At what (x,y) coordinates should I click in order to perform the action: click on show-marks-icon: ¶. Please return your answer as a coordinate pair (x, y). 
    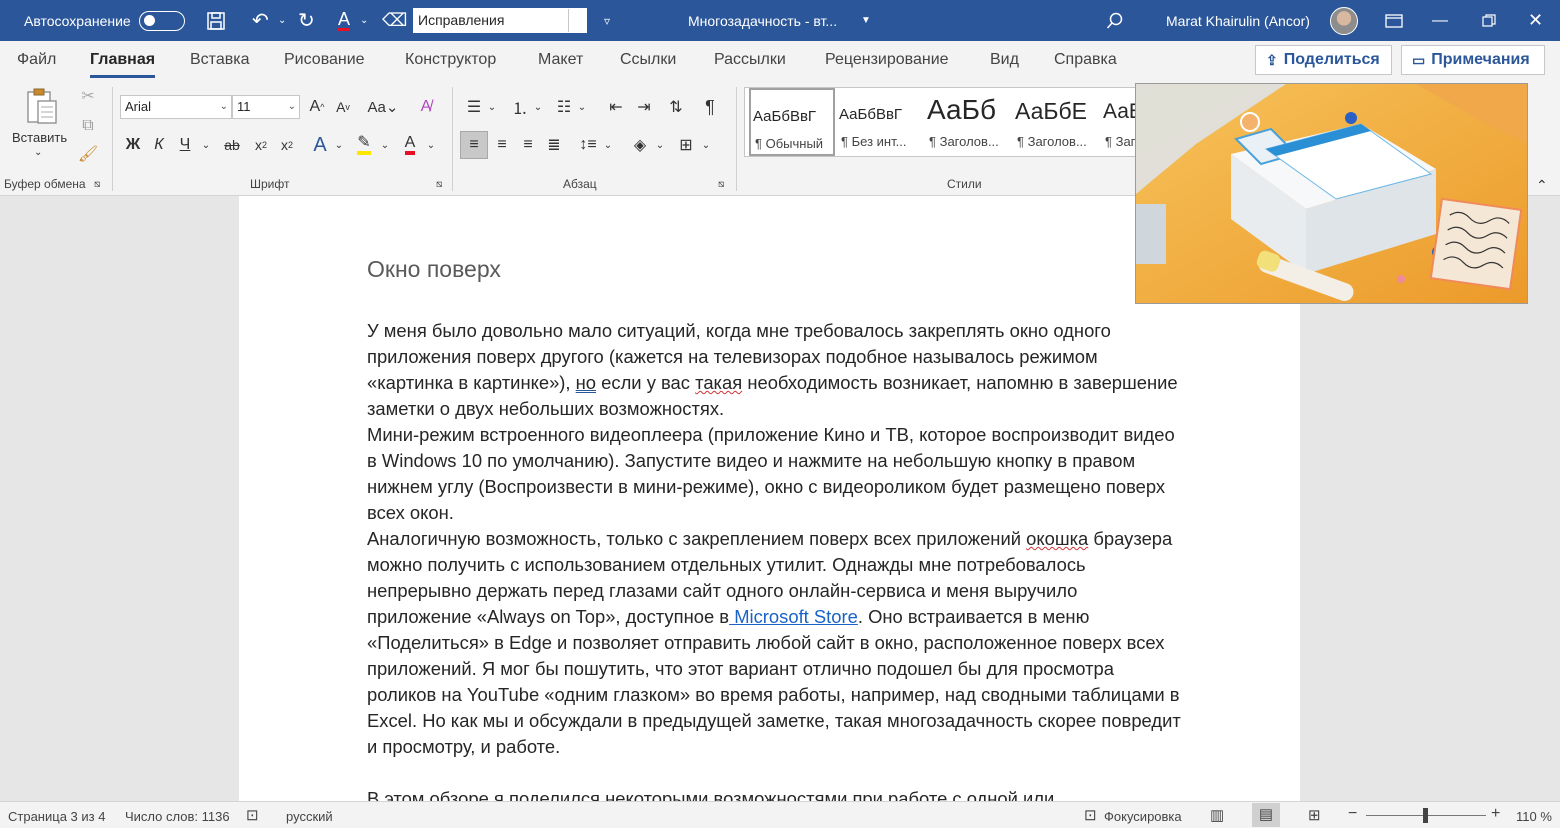
    Looking at the image, I should click on (710, 107).